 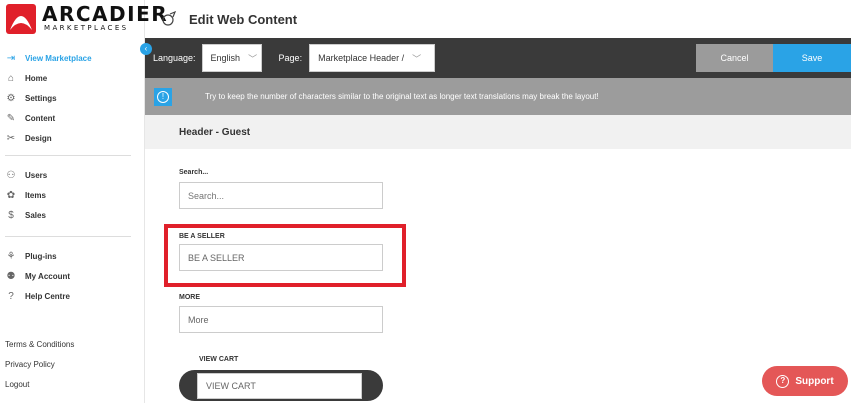 I want to click on privacy-link: Privacy Policy, so click(x=39, y=364).